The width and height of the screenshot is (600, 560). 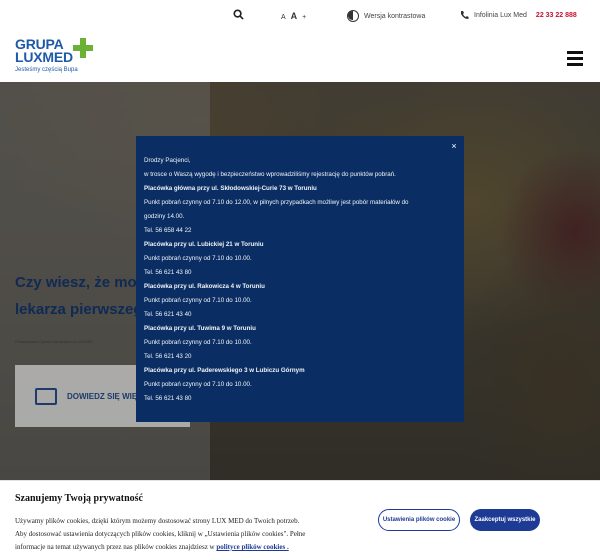 What do you see at coordinates (238, 14) in the screenshot?
I see `search-icon` at bounding box center [238, 14].